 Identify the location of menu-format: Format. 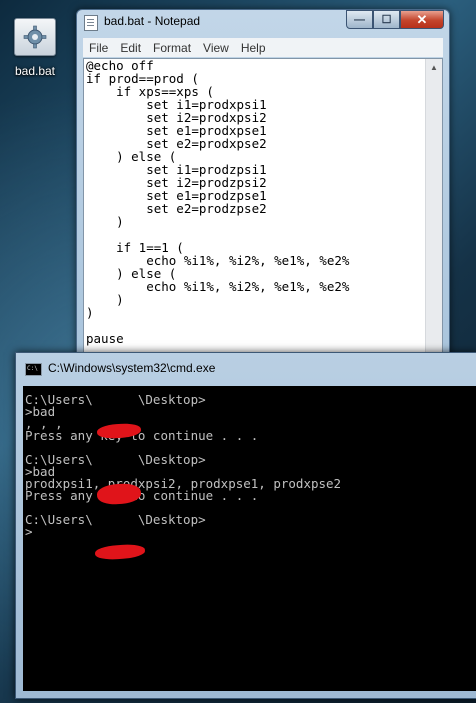
(172, 48).